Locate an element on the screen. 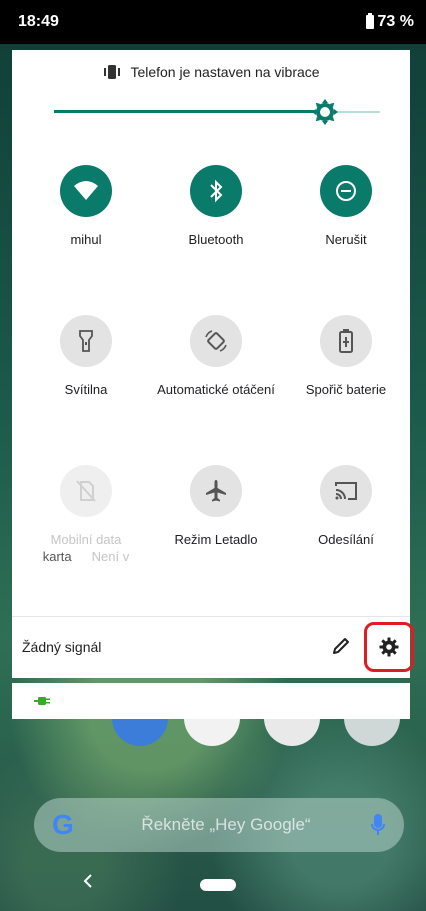 The image size is (426, 911). tile-mobile-data: Mobilní data karta Není v is located at coordinates (86, 515).